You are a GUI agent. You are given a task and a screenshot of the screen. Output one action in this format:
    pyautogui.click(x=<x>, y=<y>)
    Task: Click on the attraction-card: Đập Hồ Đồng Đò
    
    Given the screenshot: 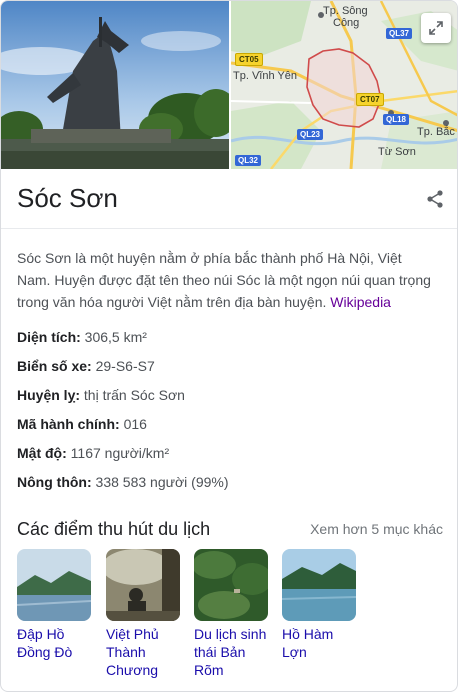 What is the action you would take?
    pyautogui.click(x=54, y=605)
    